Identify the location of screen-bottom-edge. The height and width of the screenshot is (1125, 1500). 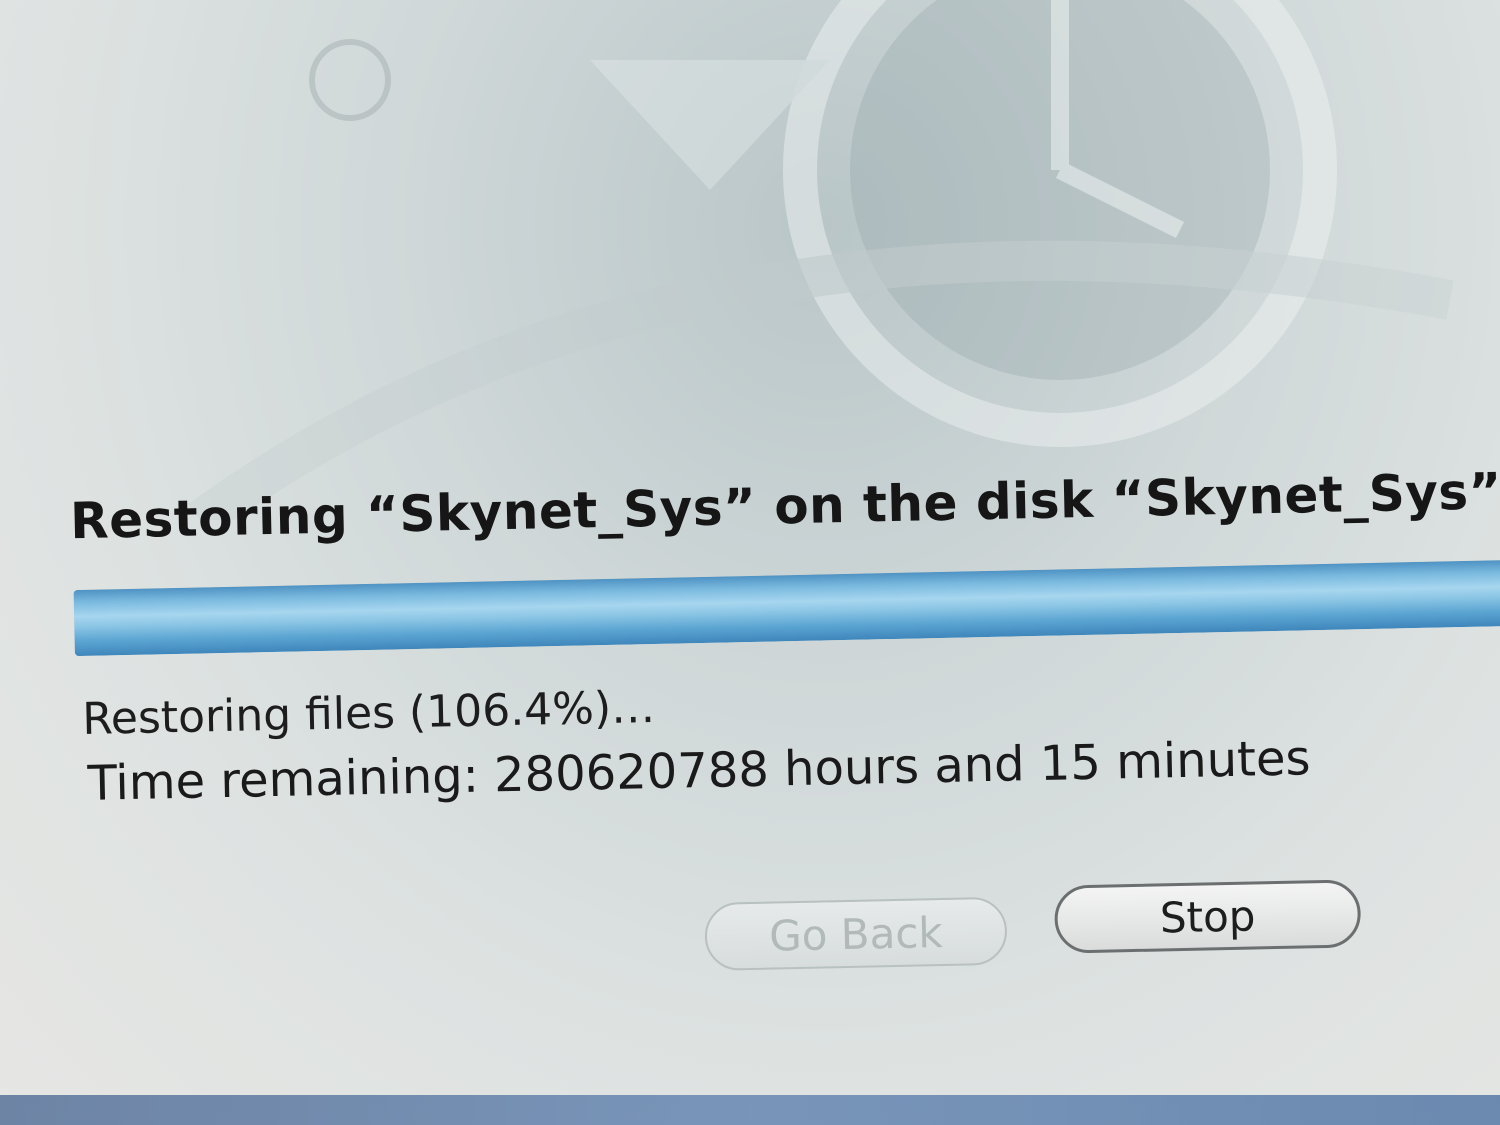
(750, 1110).